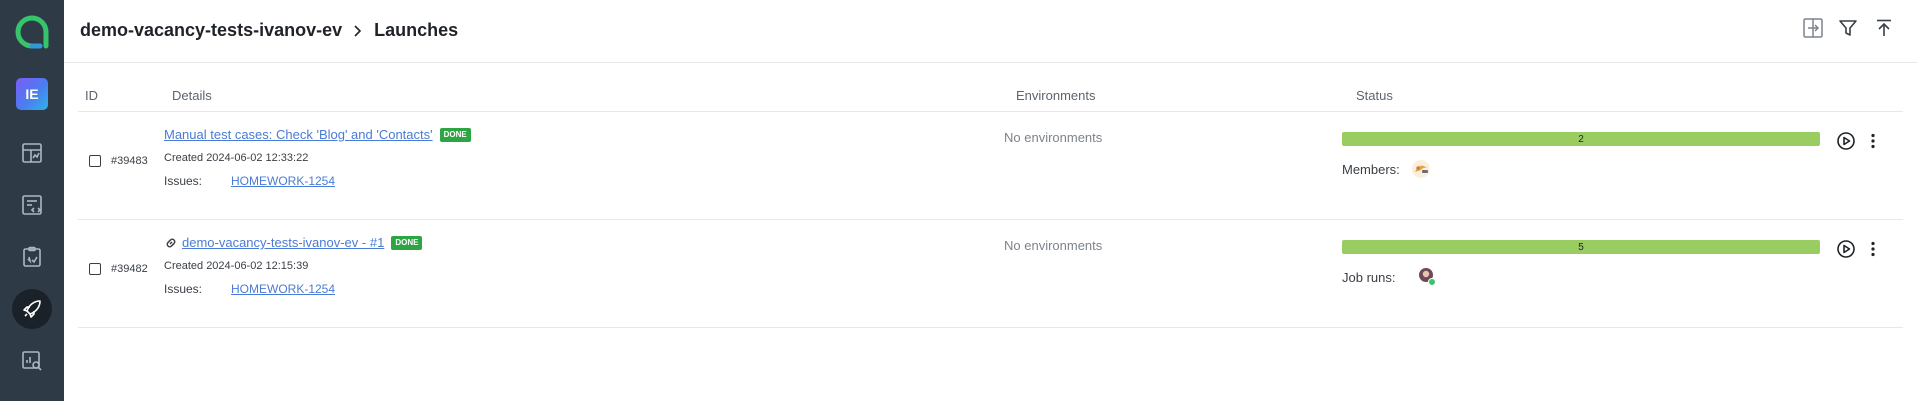 The height and width of the screenshot is (401, 1917). Describe the element at coordinates (990, 88) in the screenshot. I see `table-header: ID Details Environments Status` at that location.